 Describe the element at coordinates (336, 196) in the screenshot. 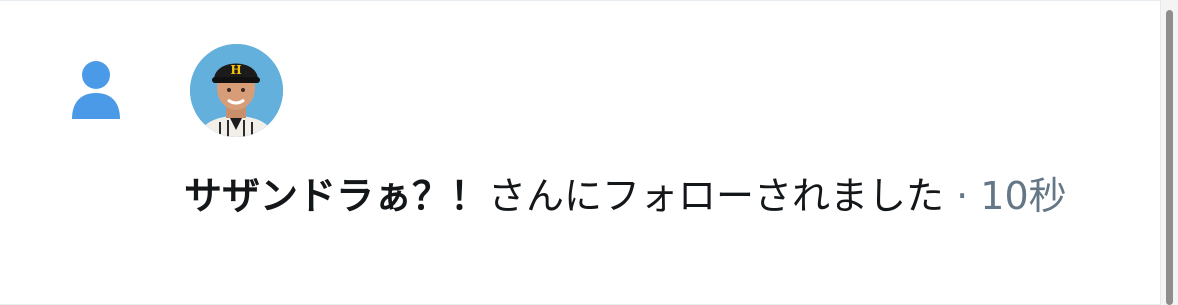

I see `user-name-link: サザンドラぁ？！` at that location.